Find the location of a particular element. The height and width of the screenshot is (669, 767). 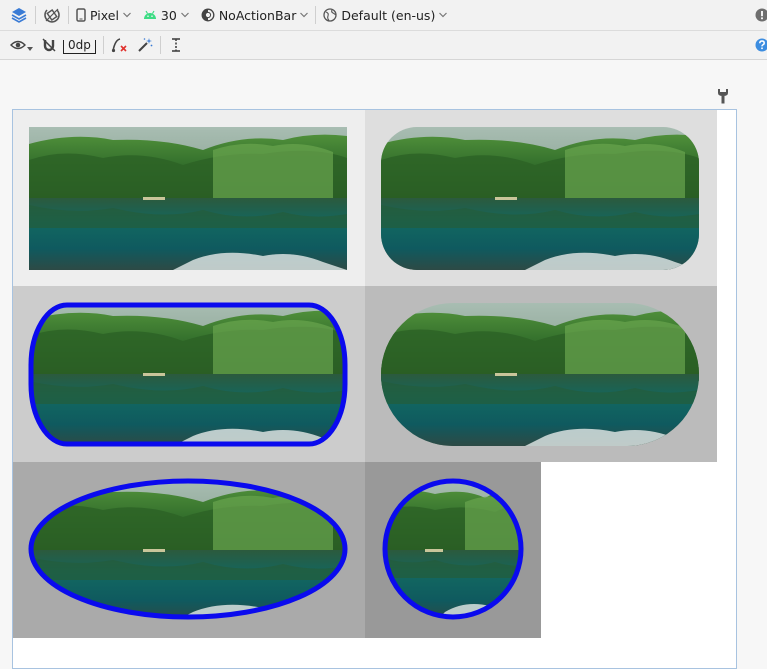

lake-image-rect is located at coordinates (189, 198).